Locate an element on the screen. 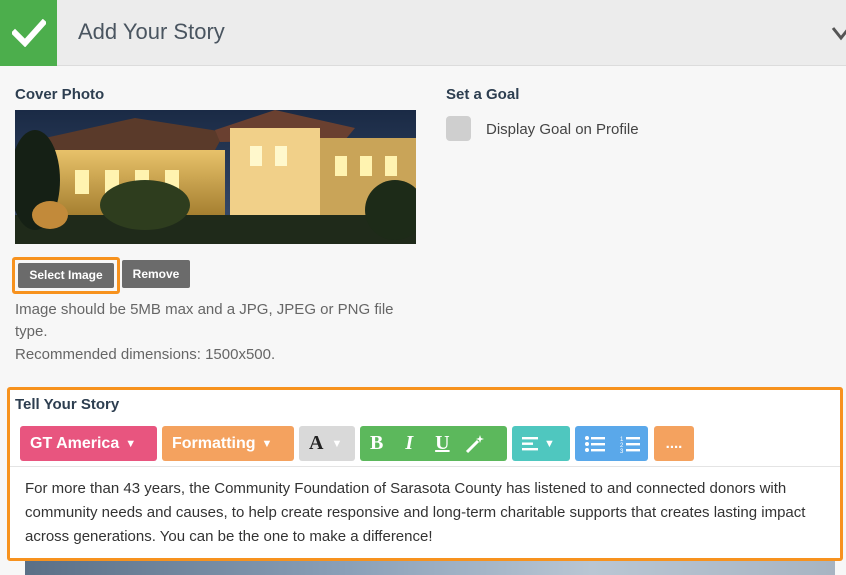 The width and height of the screenshot is (846, 575). text-style-group: B I U is located at coordinates (433, 443).